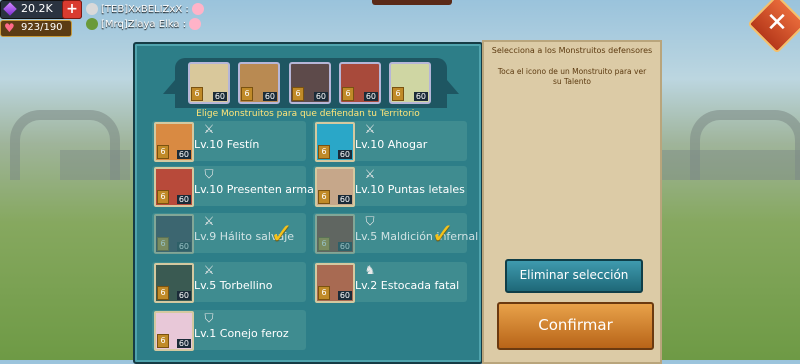 The image size is (800, 364). What do you see at coordinates (233, 285) in the screenshot?
I see `monster-skill: Lv.5 Torbellino` at bounding box center [233, 285].